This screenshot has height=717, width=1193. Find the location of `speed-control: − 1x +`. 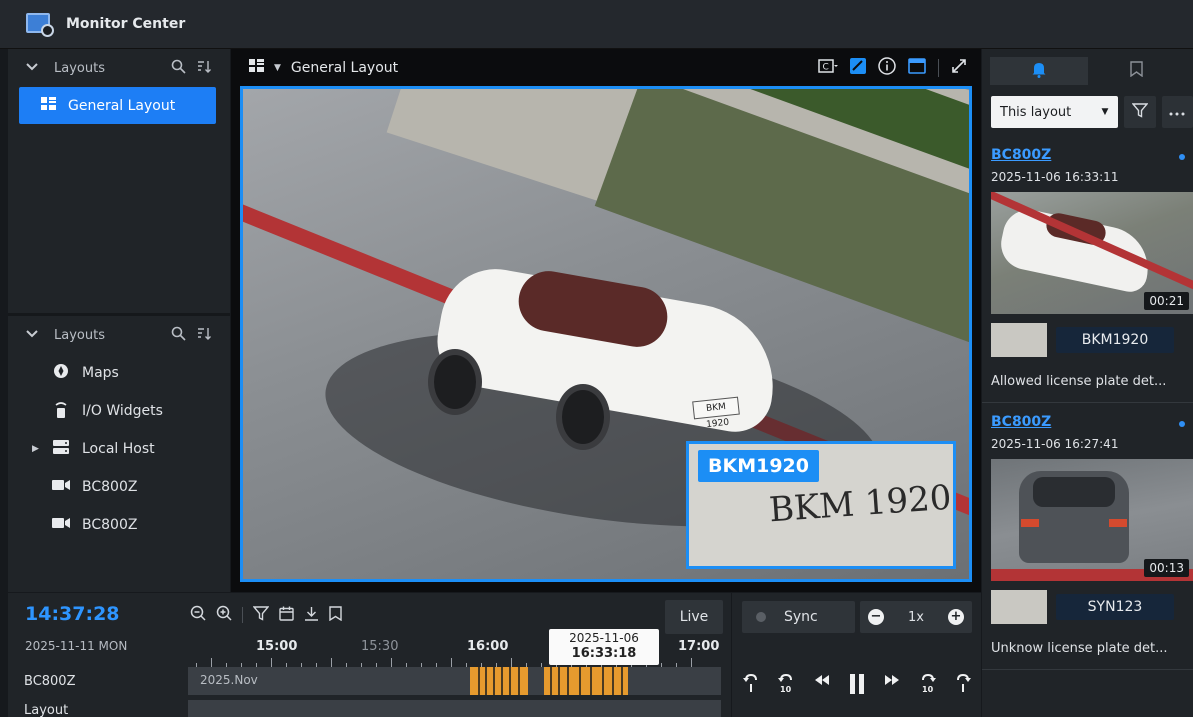

speed-control: − 1x + is located at coordinates (916, 617).